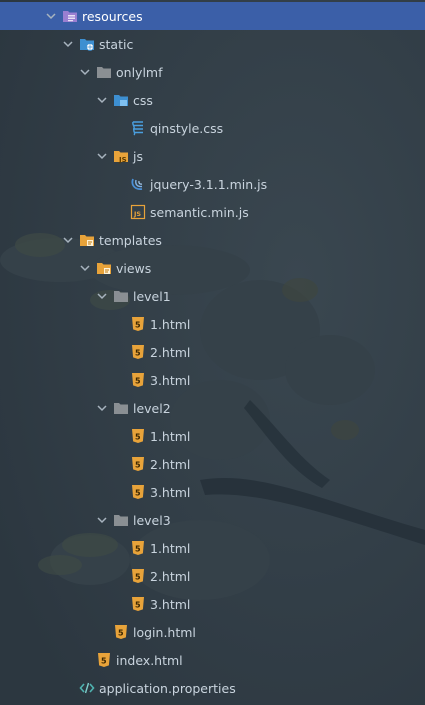 This screenshot has width=425, height=705. What do you see at coordinates (70, 16) in the screenshot?
I see `resources-folder-icon` at bounding box center [70, 16].